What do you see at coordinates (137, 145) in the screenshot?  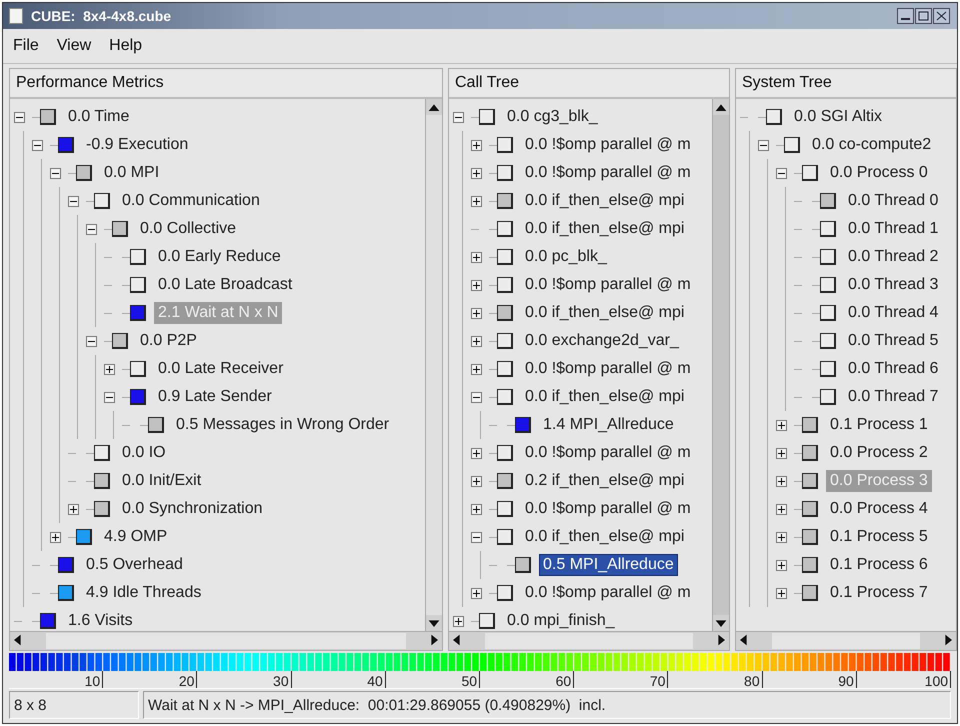 I see `tree-item: -0.9 Execution` at bounding box center [137, 145].